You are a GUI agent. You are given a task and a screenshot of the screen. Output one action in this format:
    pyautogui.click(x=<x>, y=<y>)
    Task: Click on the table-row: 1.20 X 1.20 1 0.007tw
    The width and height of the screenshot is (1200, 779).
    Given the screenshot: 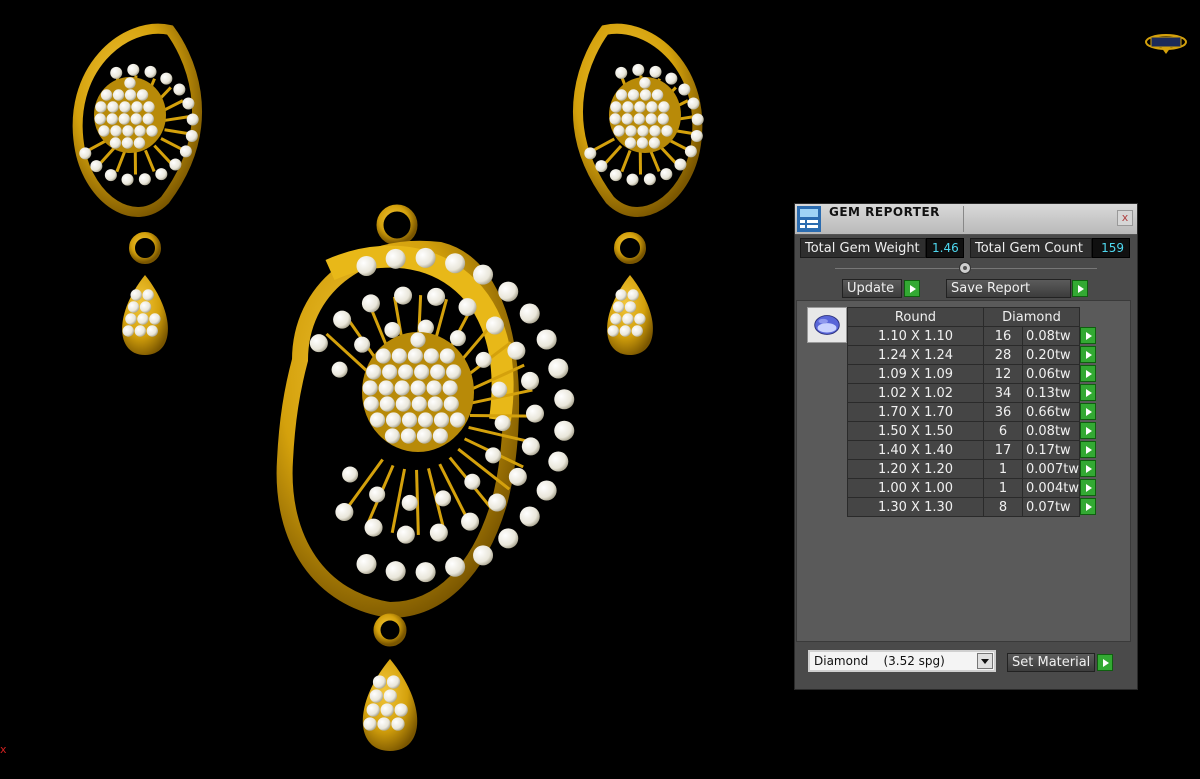 What is the action you would take?
    pyautogui.click(x=972, y=469)
    